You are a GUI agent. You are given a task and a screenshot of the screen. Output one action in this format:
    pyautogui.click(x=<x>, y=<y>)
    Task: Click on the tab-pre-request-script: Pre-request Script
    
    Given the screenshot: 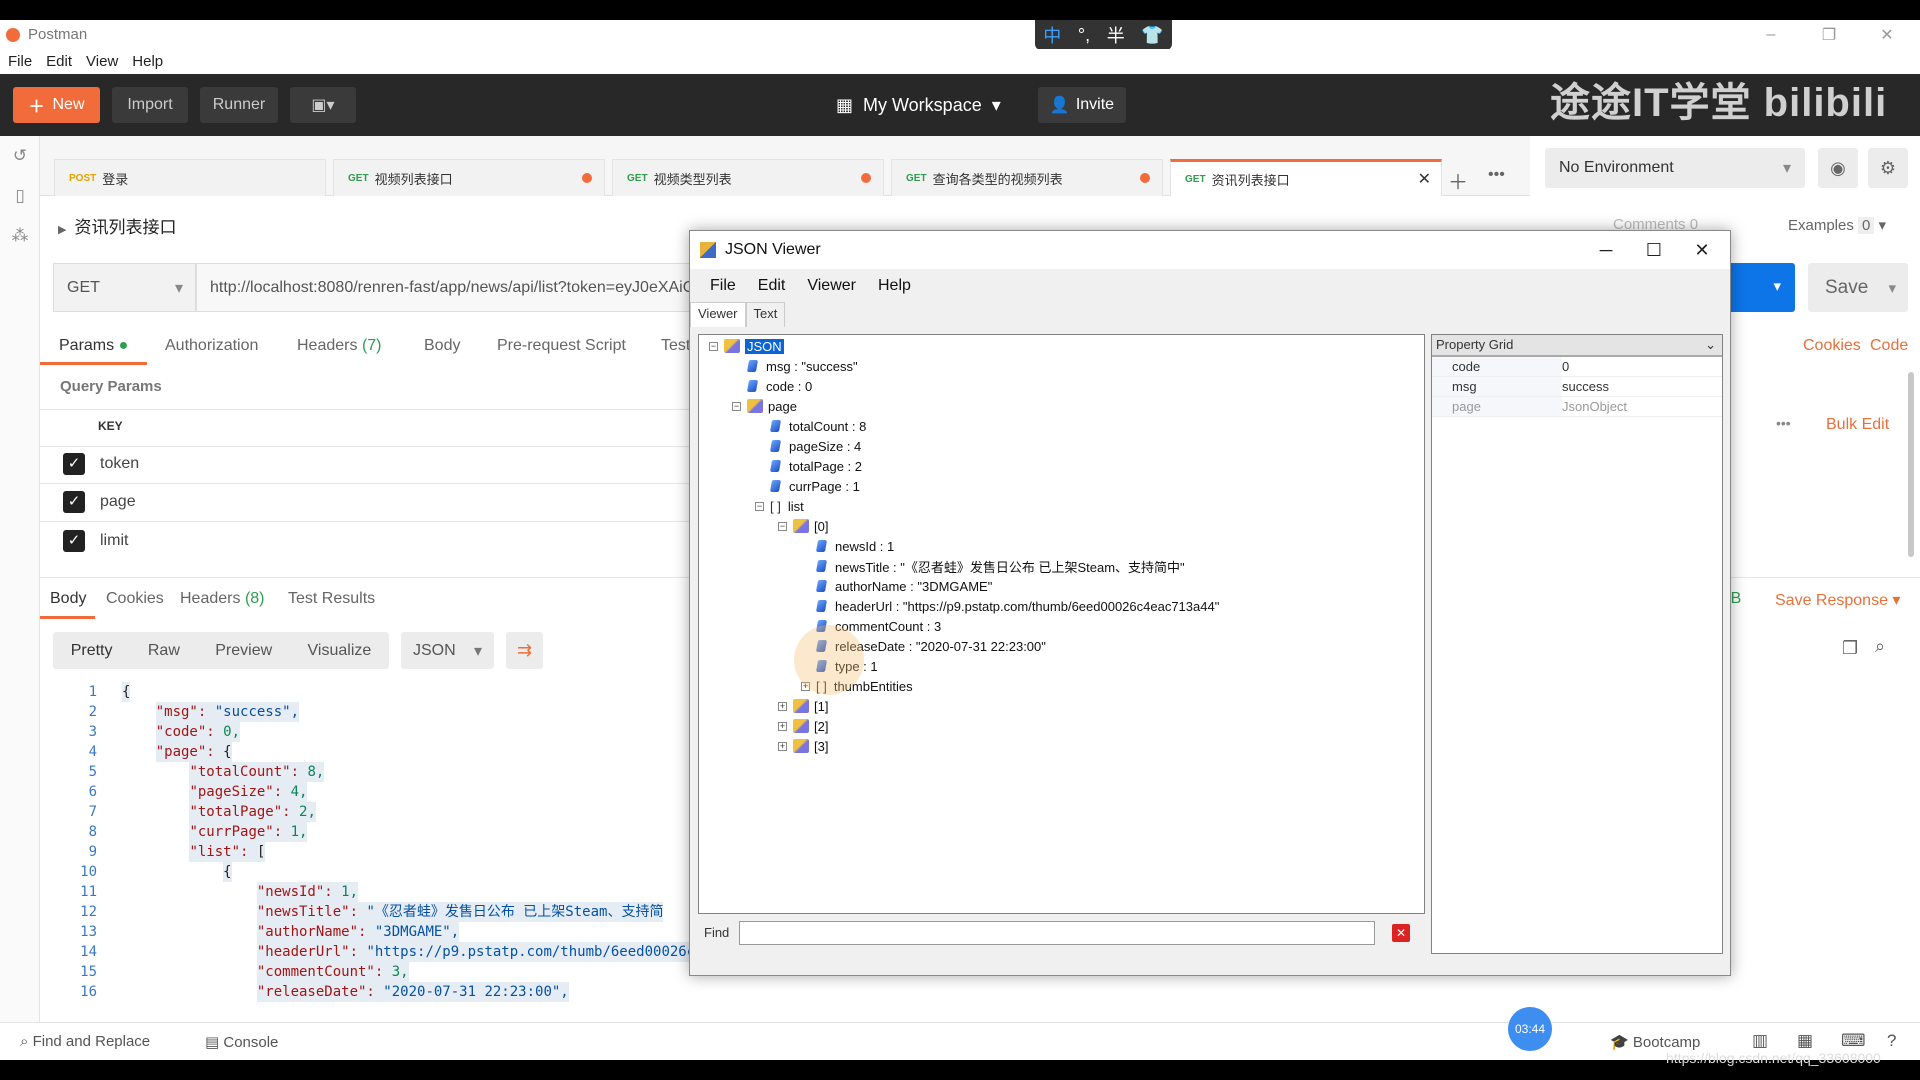 What is the action you would take?
    pyautogui.click(x=561, y=346)
    